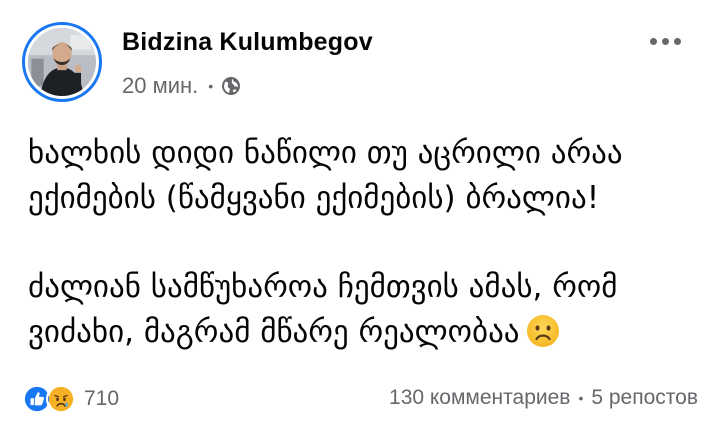  I want to click on sad-face-emoji, so click(543, 331).